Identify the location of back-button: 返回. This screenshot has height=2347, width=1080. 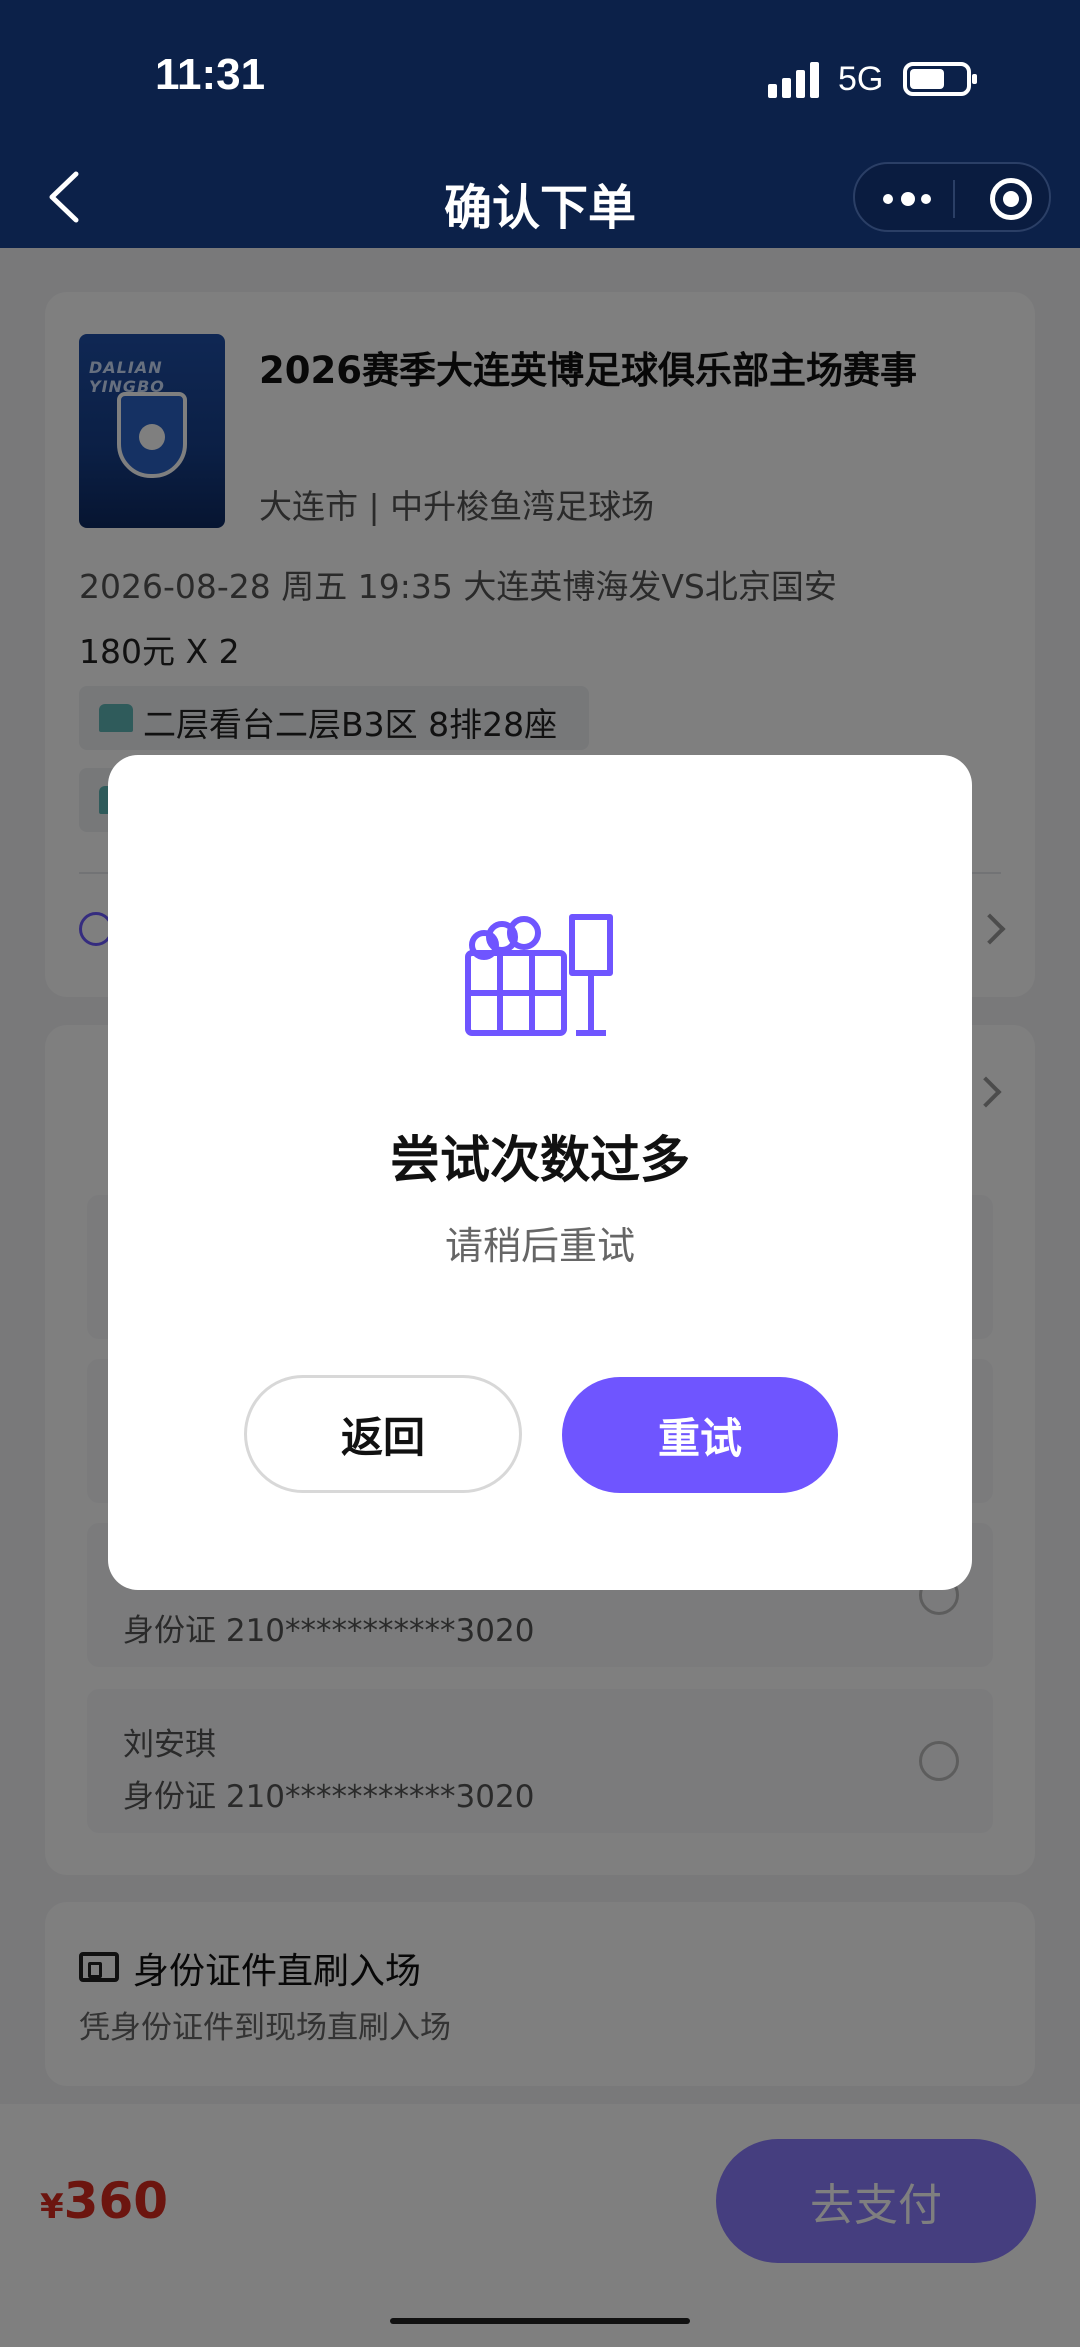
(383, 1434).